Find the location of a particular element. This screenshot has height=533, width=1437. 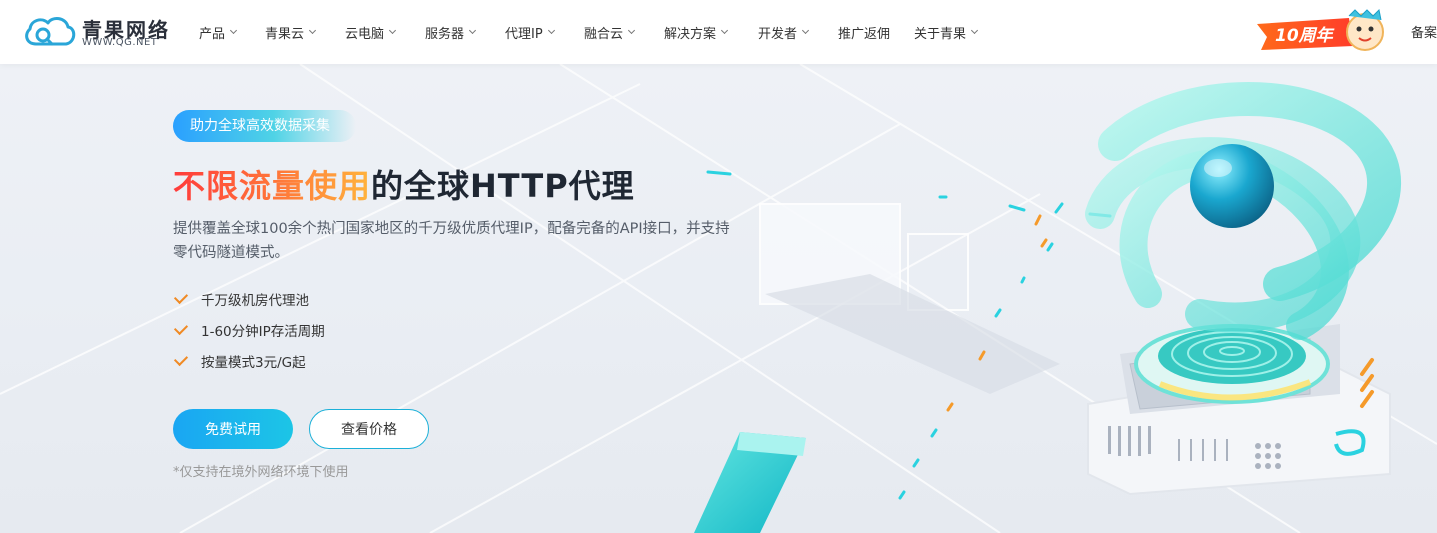

menu-item-servers: 服务器 is located at coordinates (465, 32).